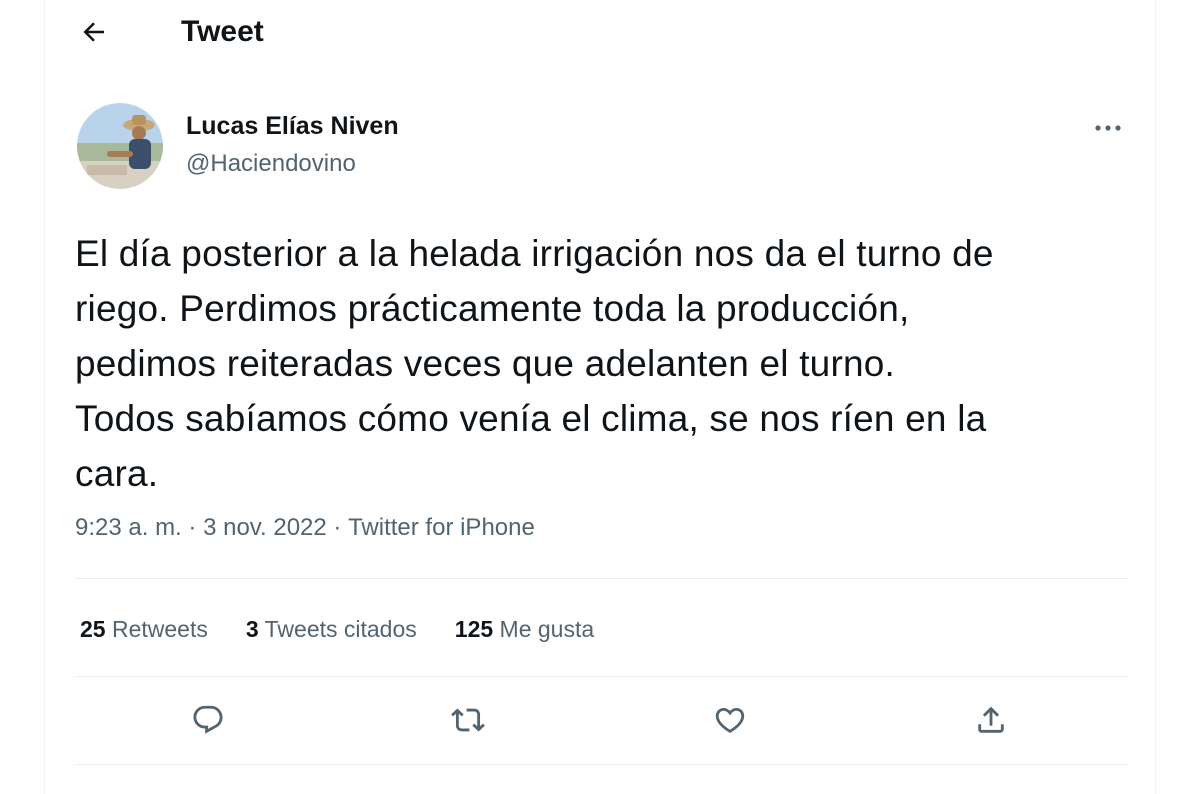 The width and height of the screenshot is (1200, 794). I want to click on reply-icon, so click(208, 719).